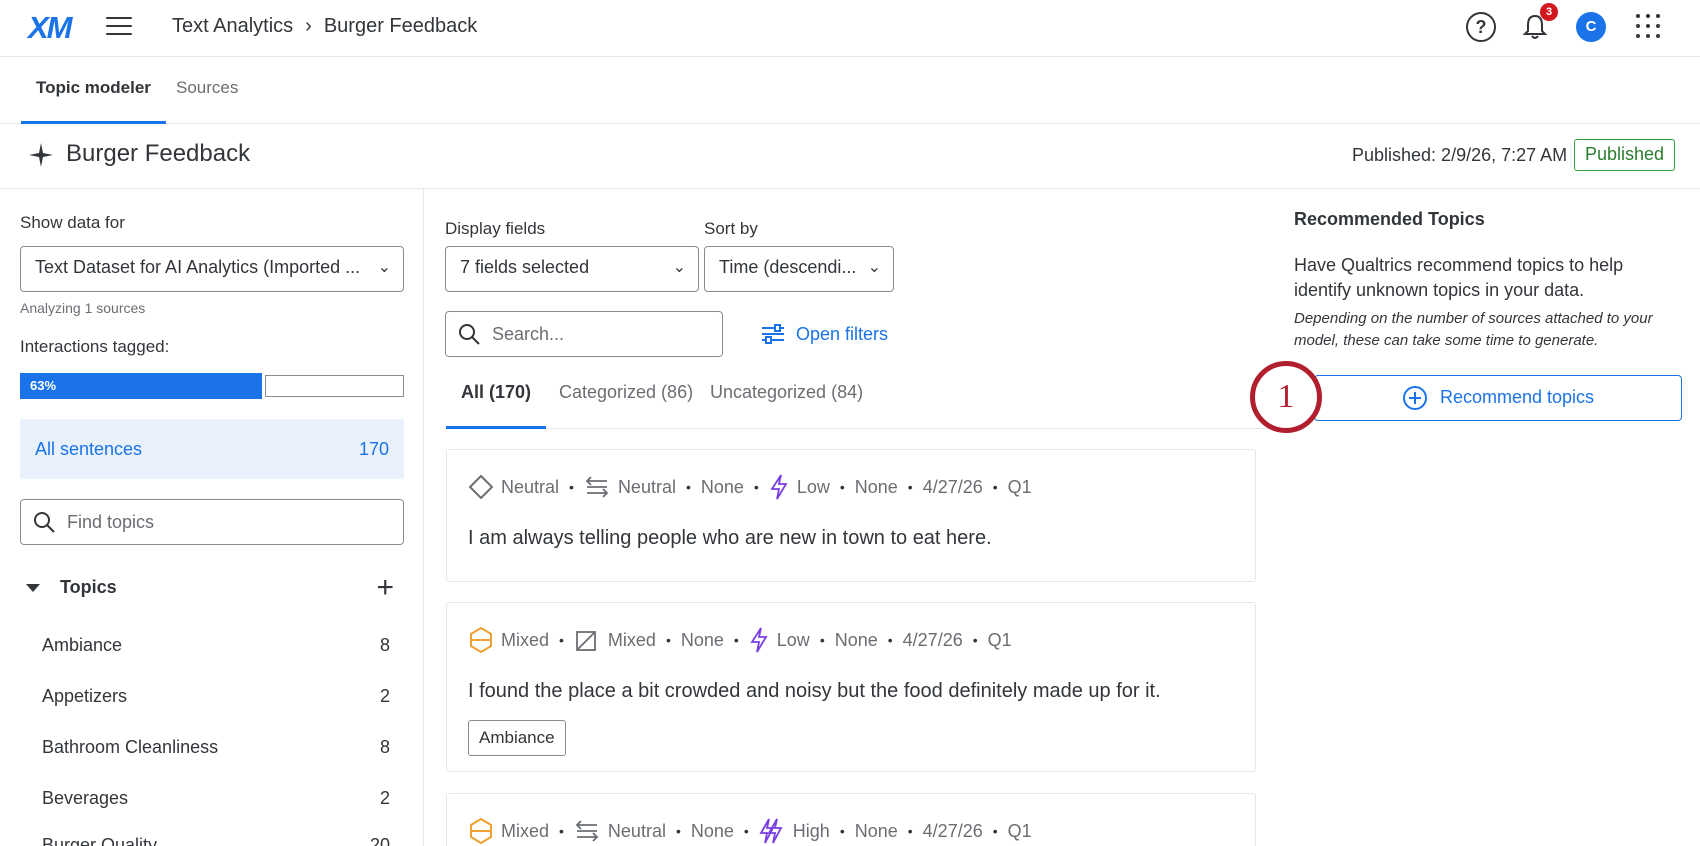  What do you see at coordinates (111, 522) in the screenshot?
I see `find-topics-placeholder: Find topics` at bounding box center [111, 522].